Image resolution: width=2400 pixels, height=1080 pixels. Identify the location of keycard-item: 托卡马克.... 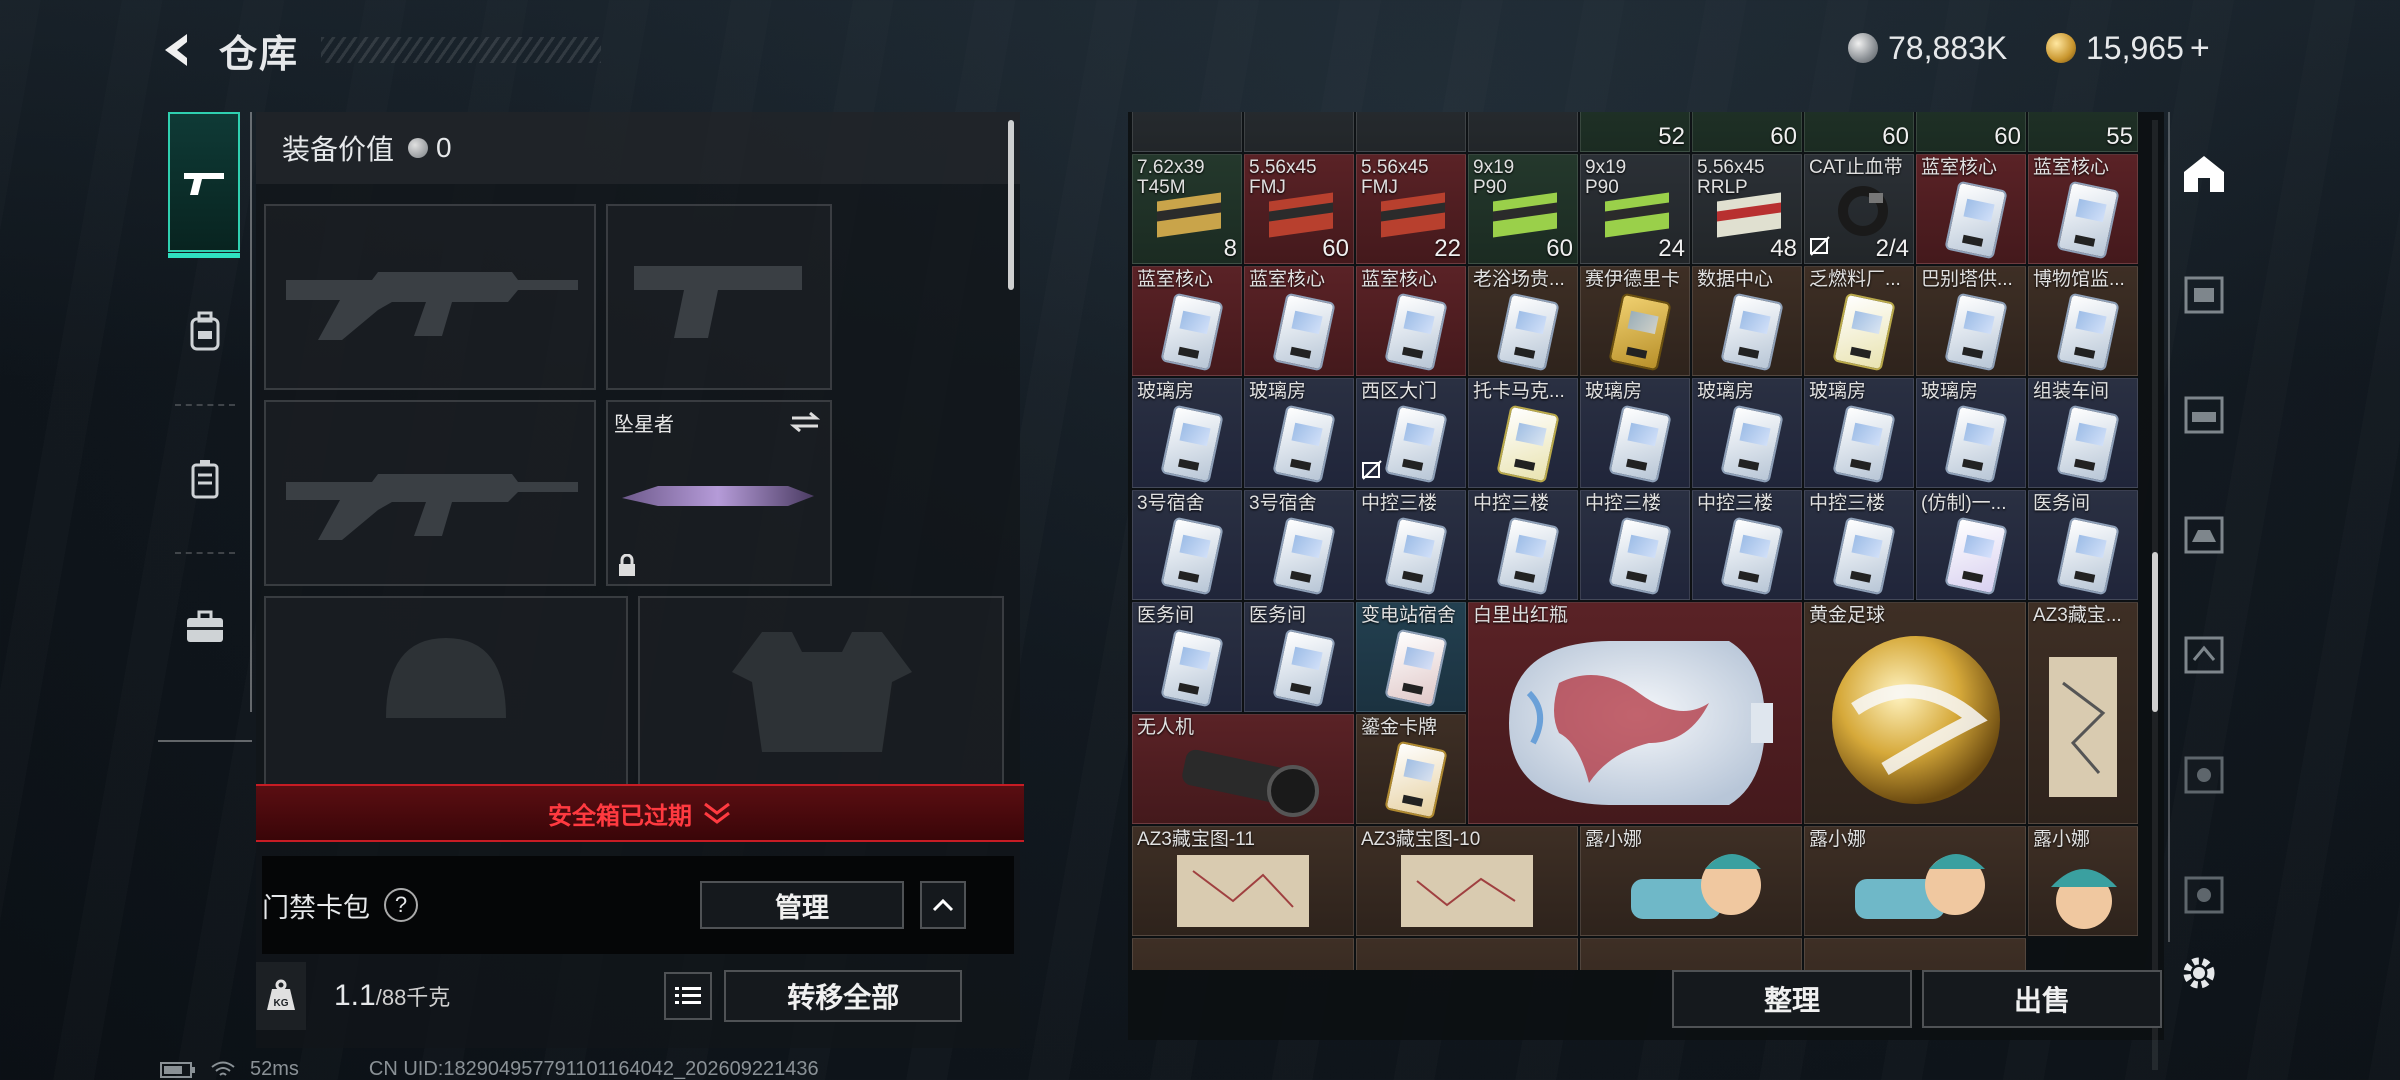
(1523, 433).